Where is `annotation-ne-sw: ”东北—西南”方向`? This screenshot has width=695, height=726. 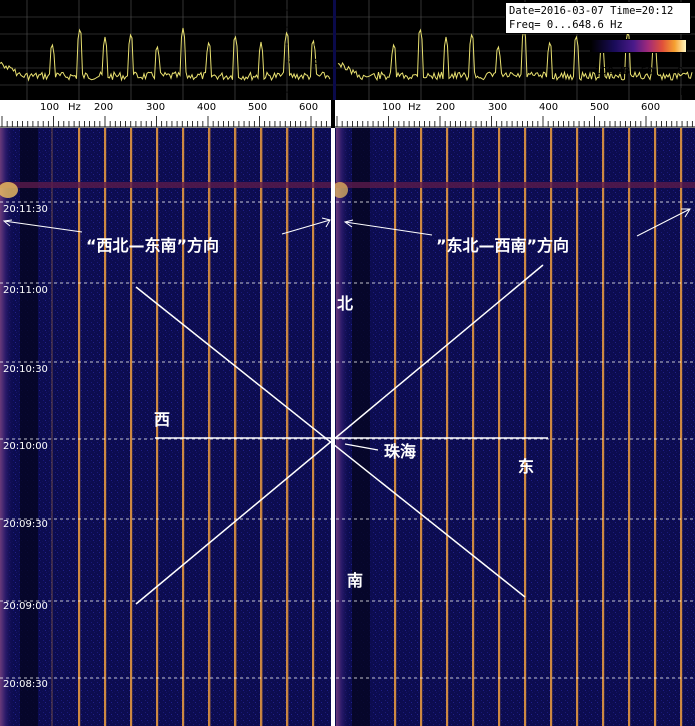 annotation-ne-sw: ”东北—西南”方向 is located at coordinates (503, 245).